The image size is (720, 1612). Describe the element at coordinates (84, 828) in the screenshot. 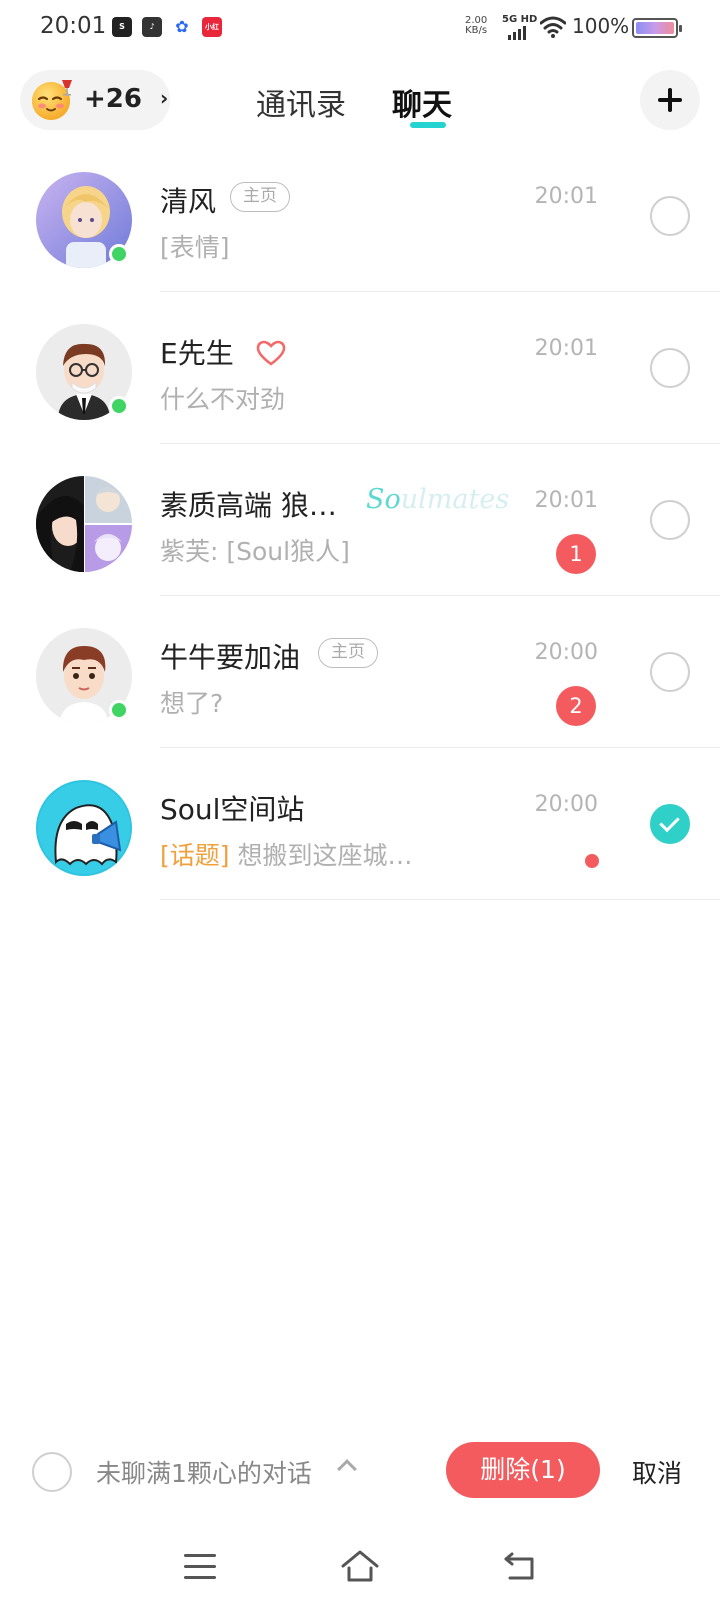

I see `avatar` at that location.